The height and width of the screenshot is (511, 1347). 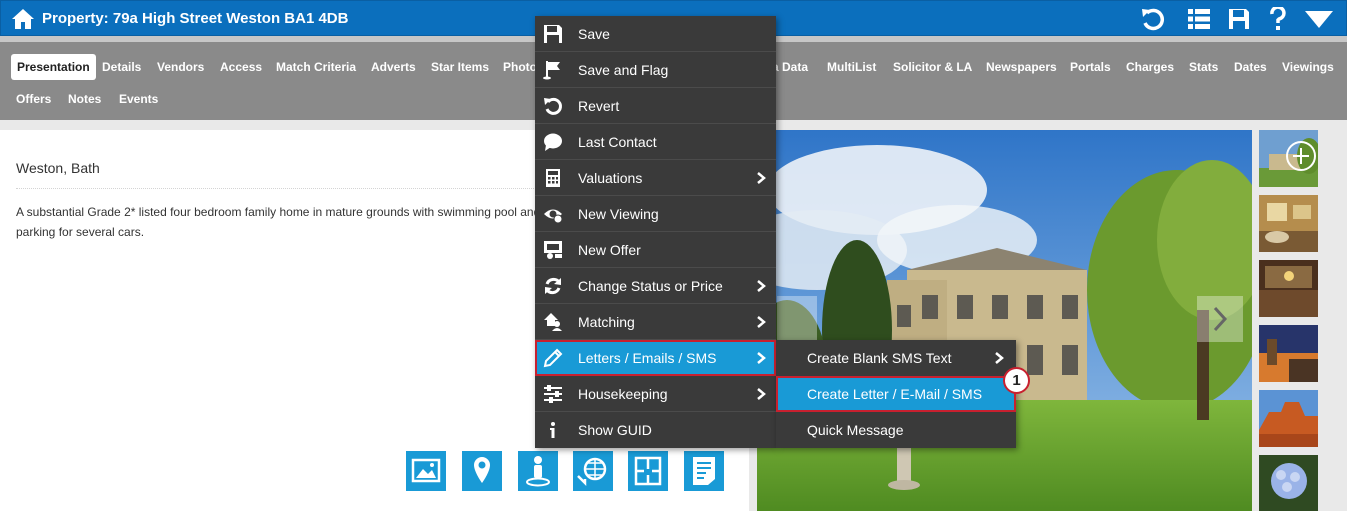 I want to click on people-house-icon, so click(x=553, y=322).